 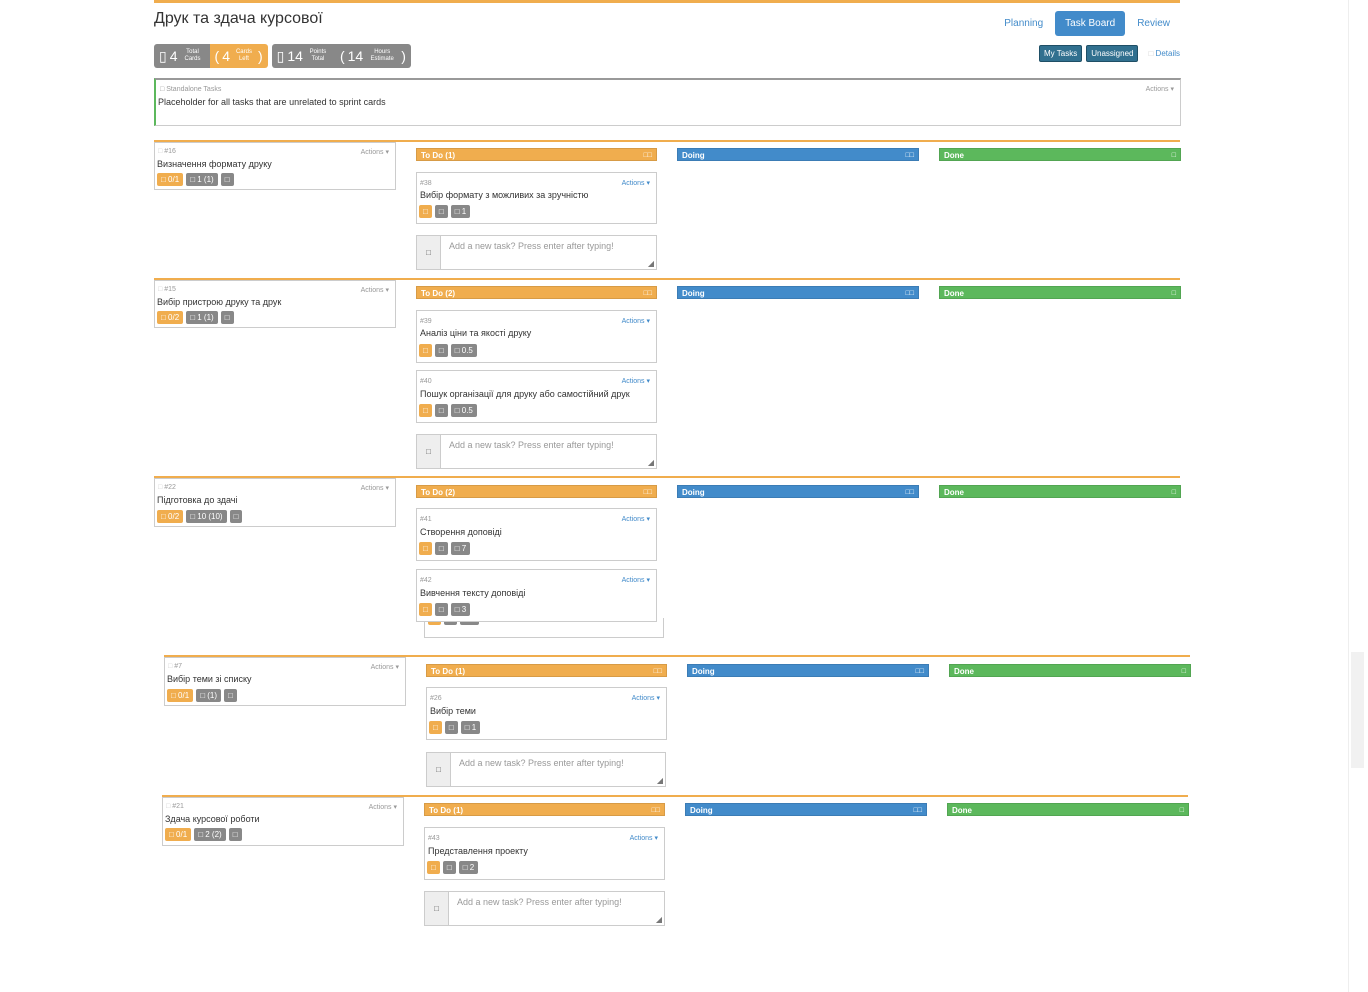 I want to click on todo-label: To Do (2), so click(x=438, y=293).